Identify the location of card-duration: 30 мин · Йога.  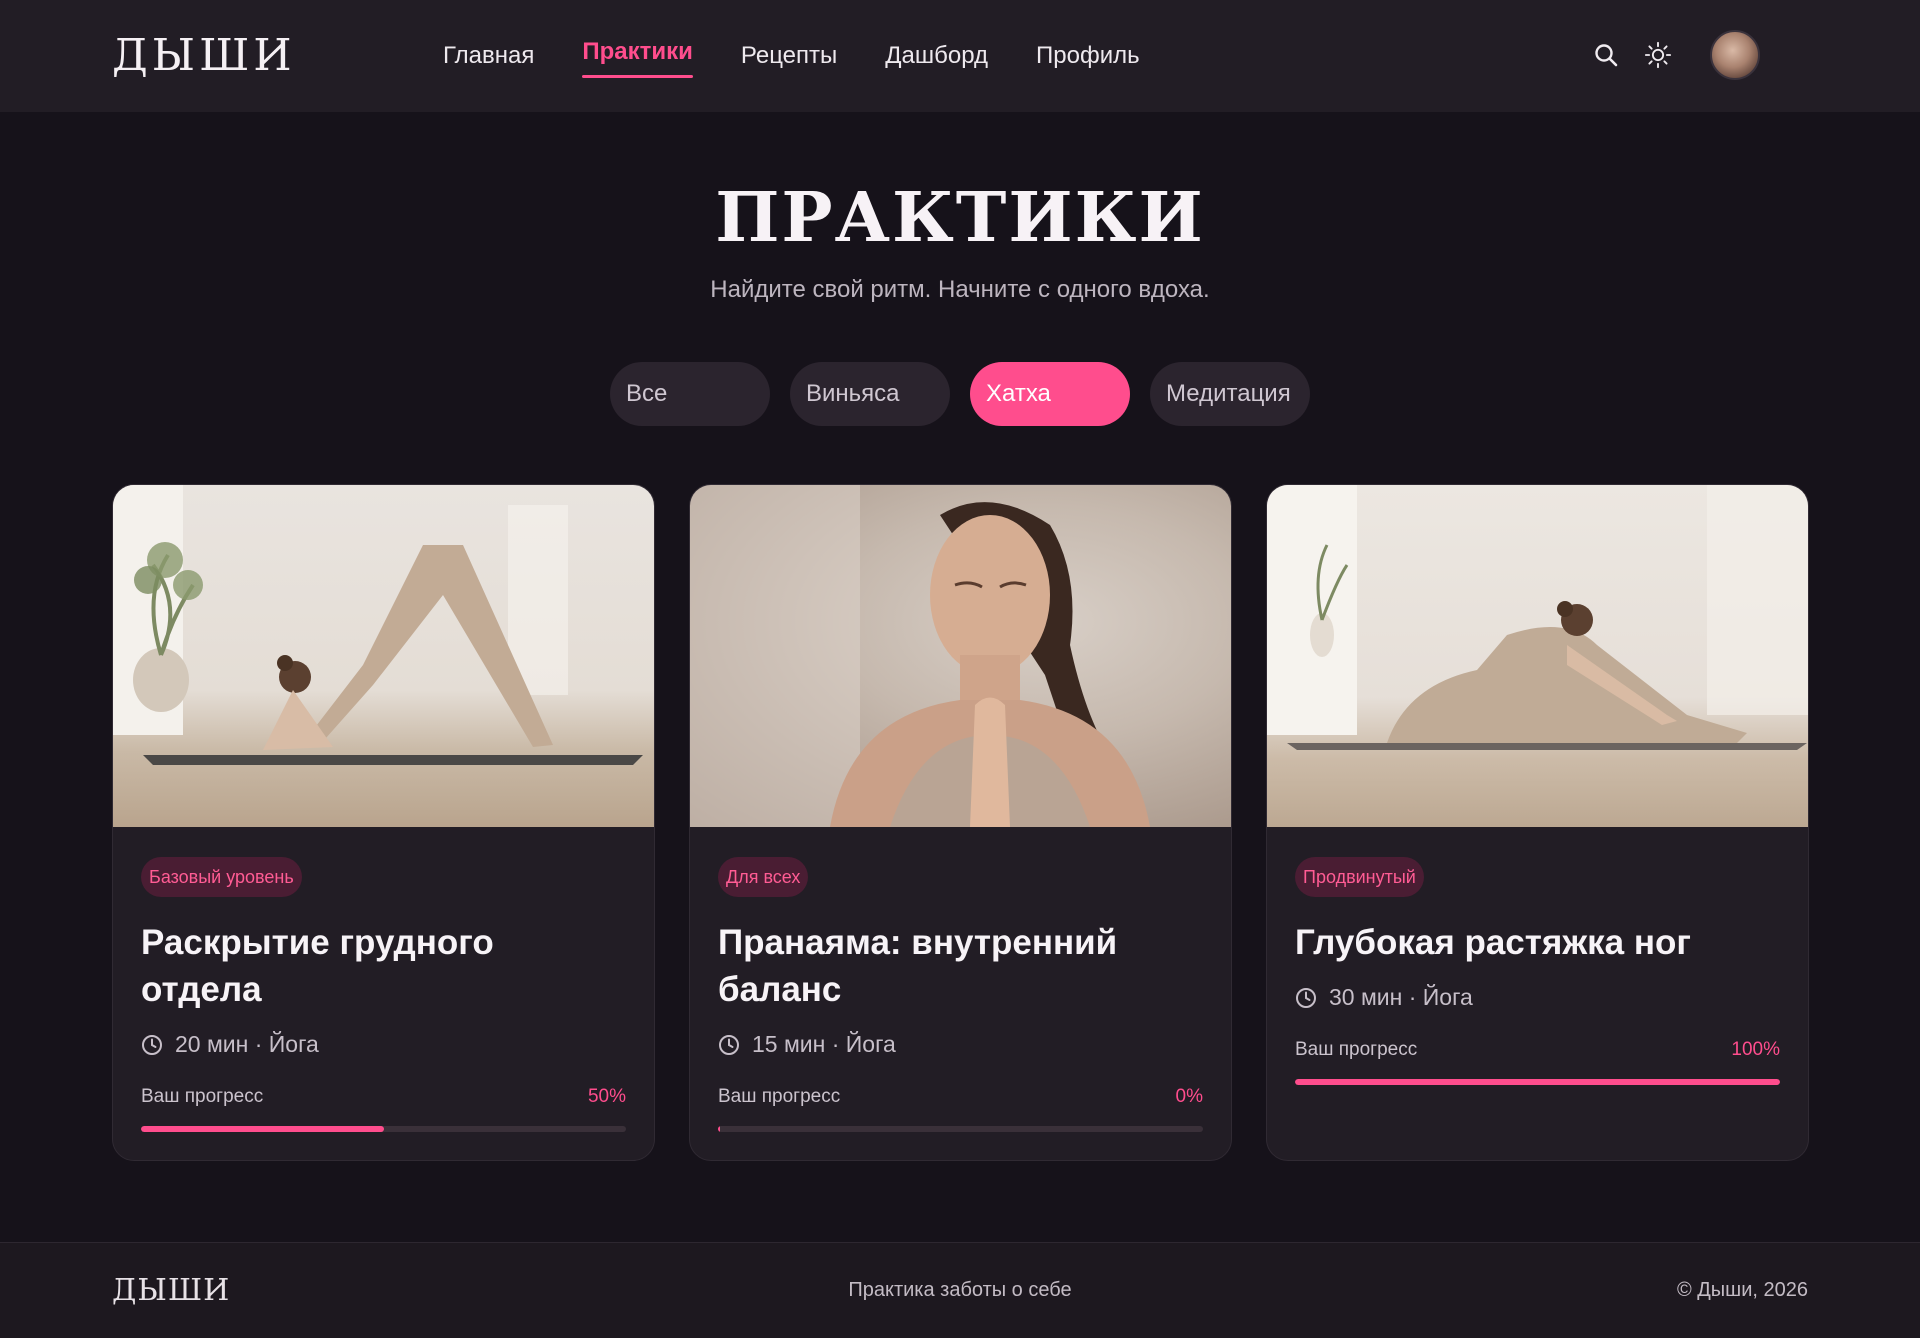
(1401, 997).